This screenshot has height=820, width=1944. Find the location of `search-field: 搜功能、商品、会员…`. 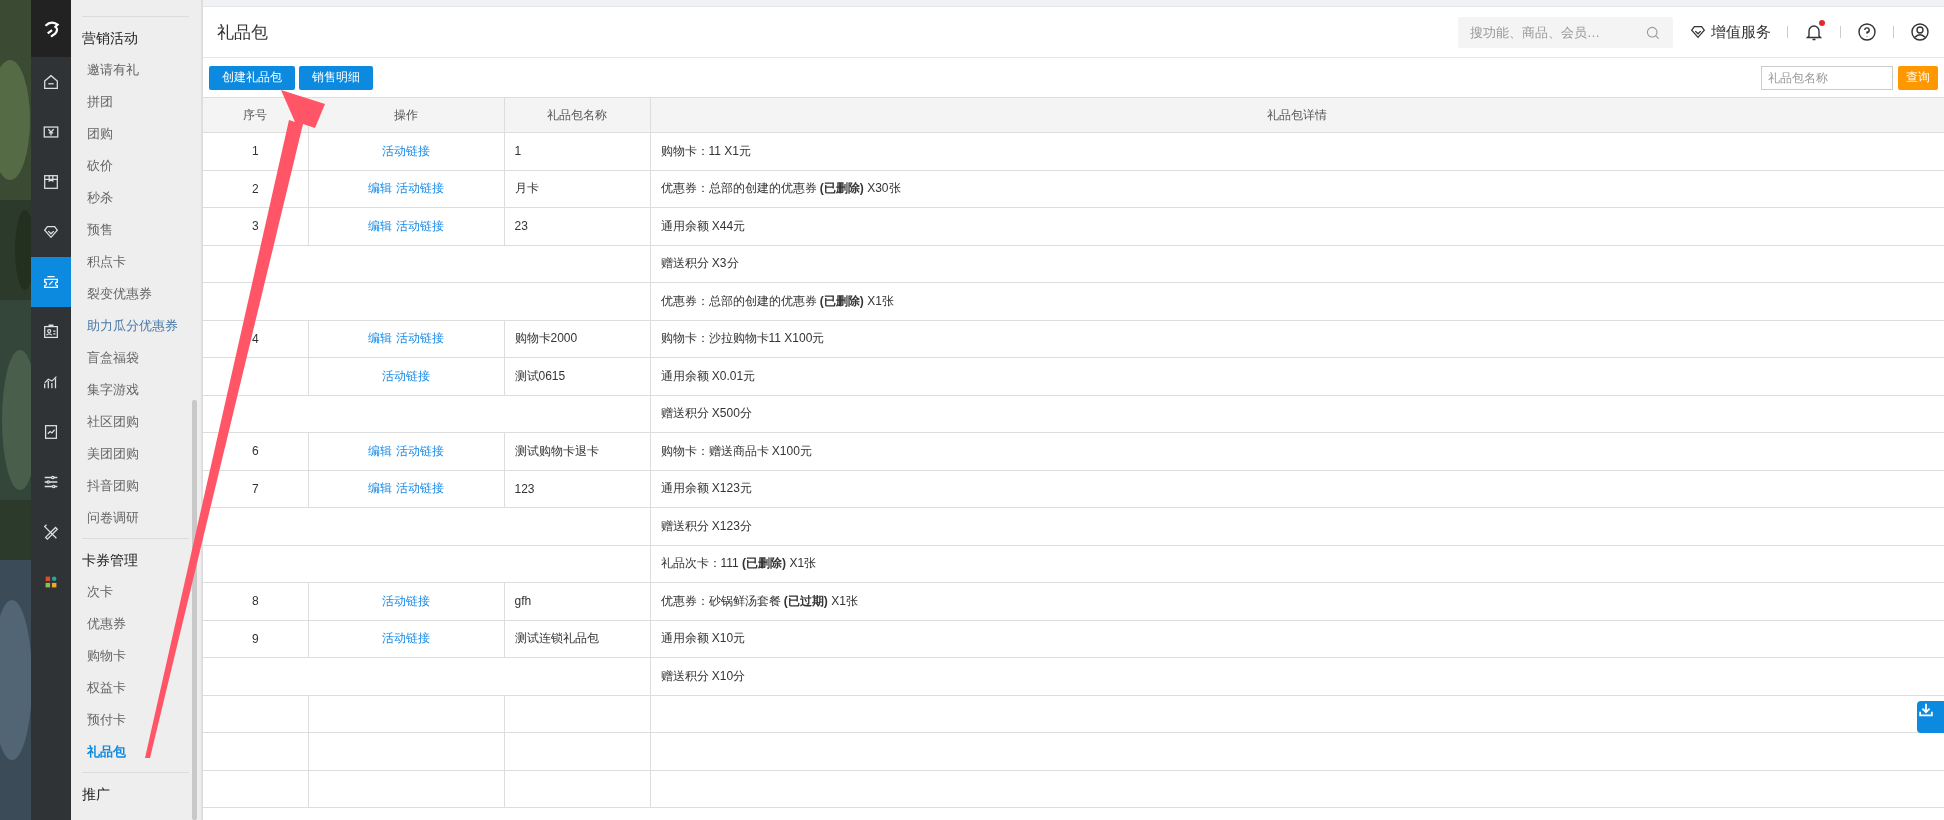

search-field: 搜功能、商品、会员… is located at coordinates (1565, 32).